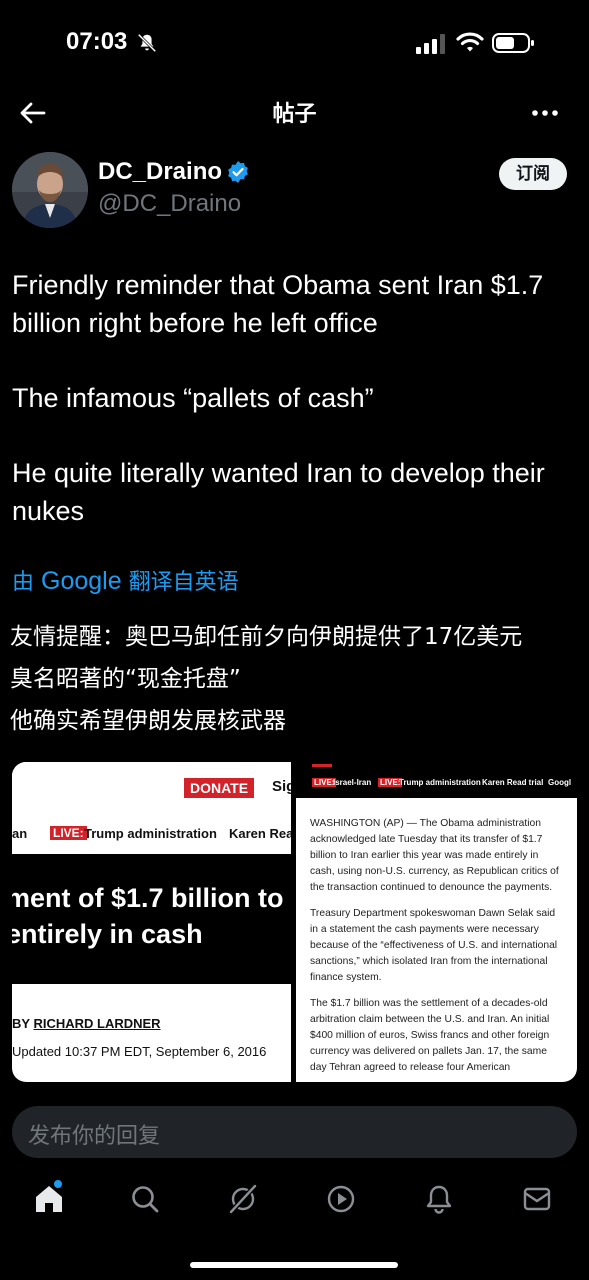 This screenshot has height=1280, width=589. Describe the element at coordinates (243, 1199) in the screenshot. I see `grok-icon` at that location.